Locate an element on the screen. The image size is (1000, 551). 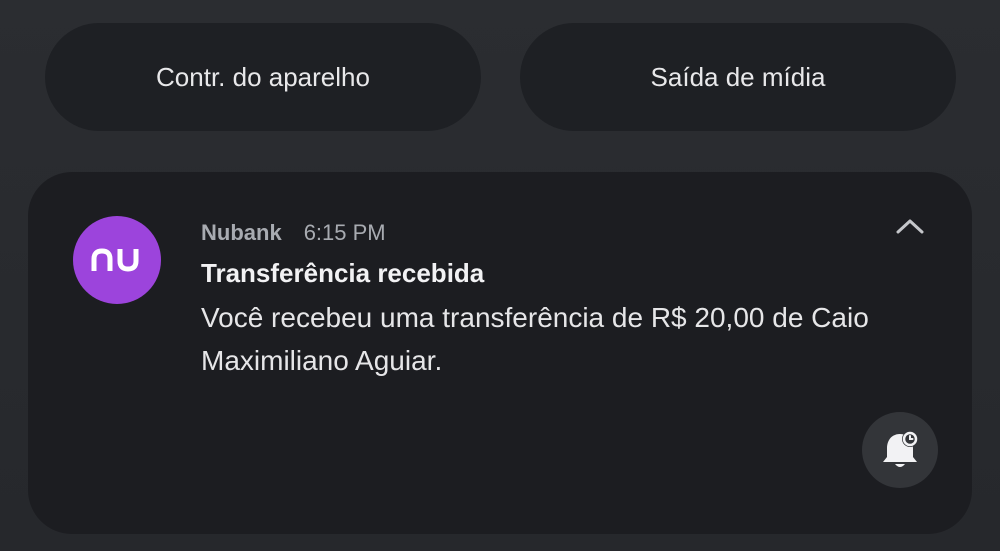
nu-logo-glyph is located at coordinates (115, 260).